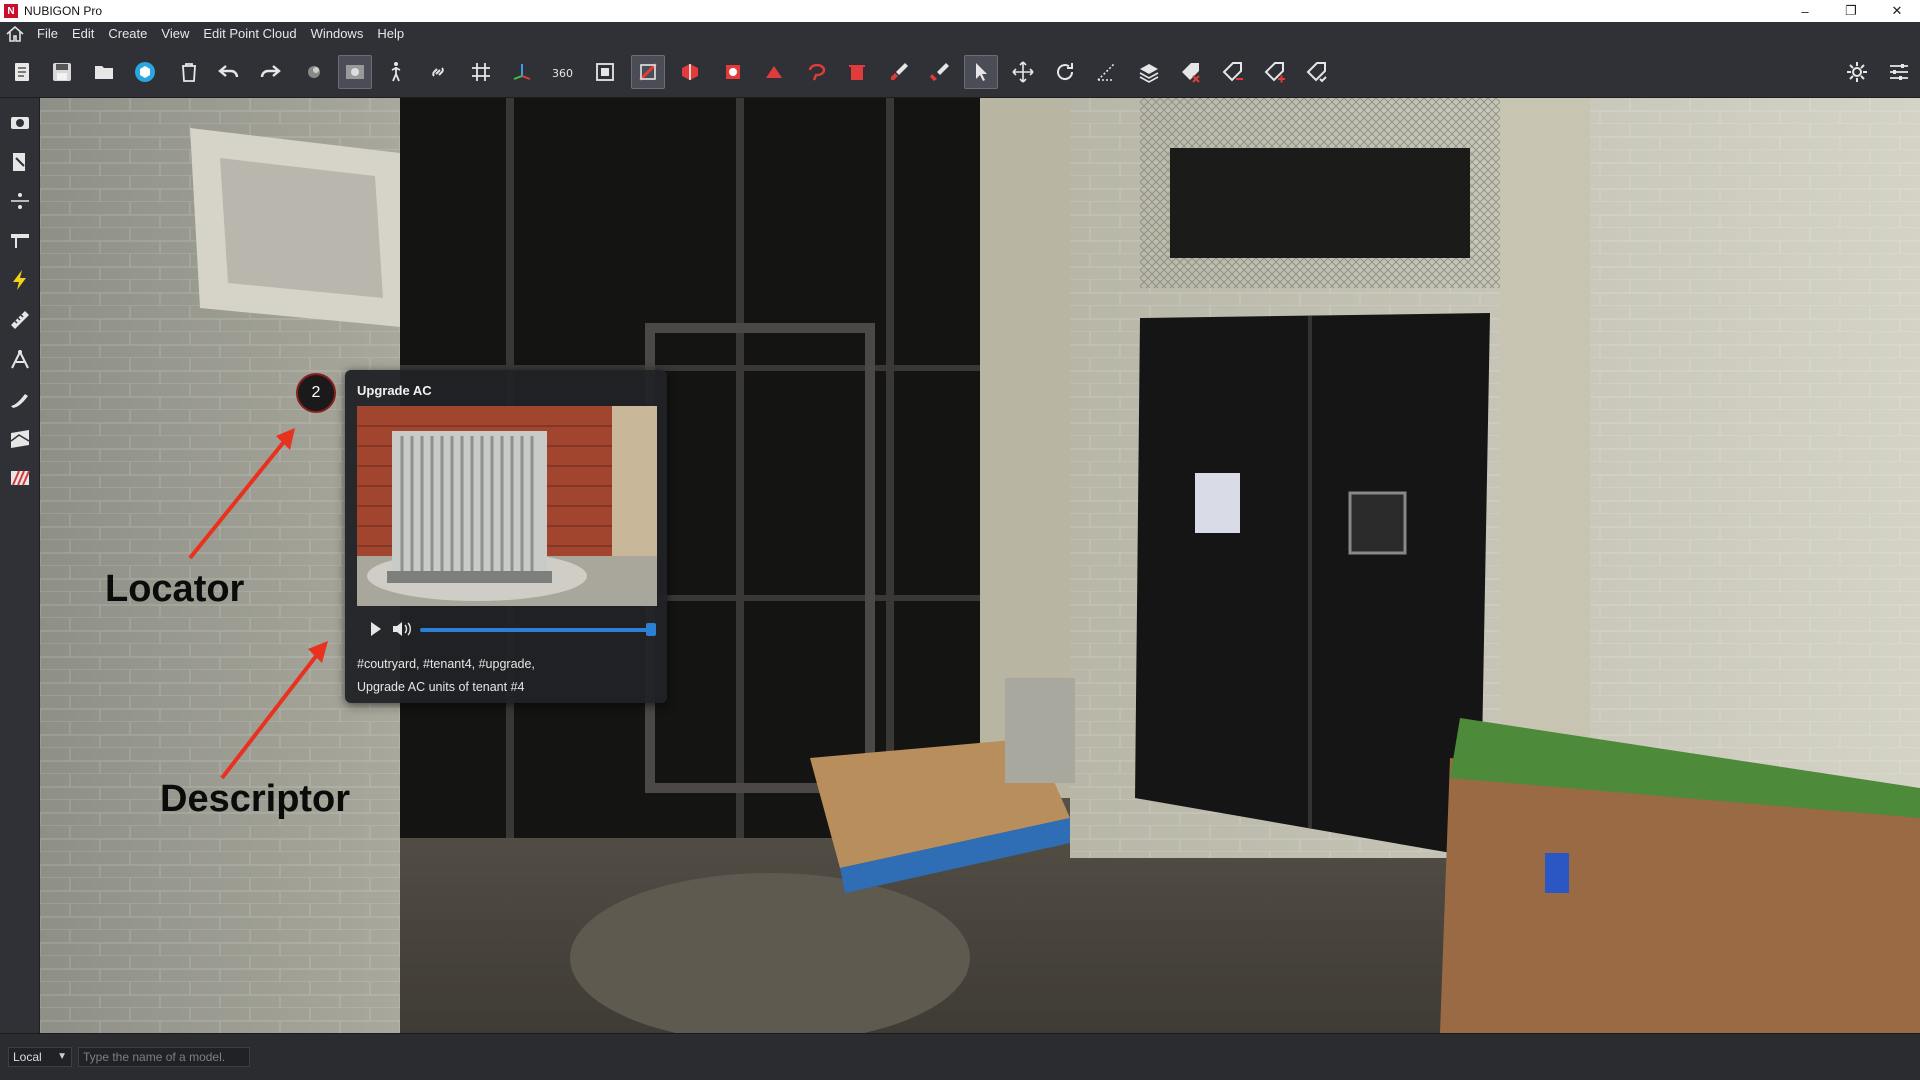 The height and width of the screenshot is (1080, 1920). I want to click on close-button: ✕, so click(1897, 11).